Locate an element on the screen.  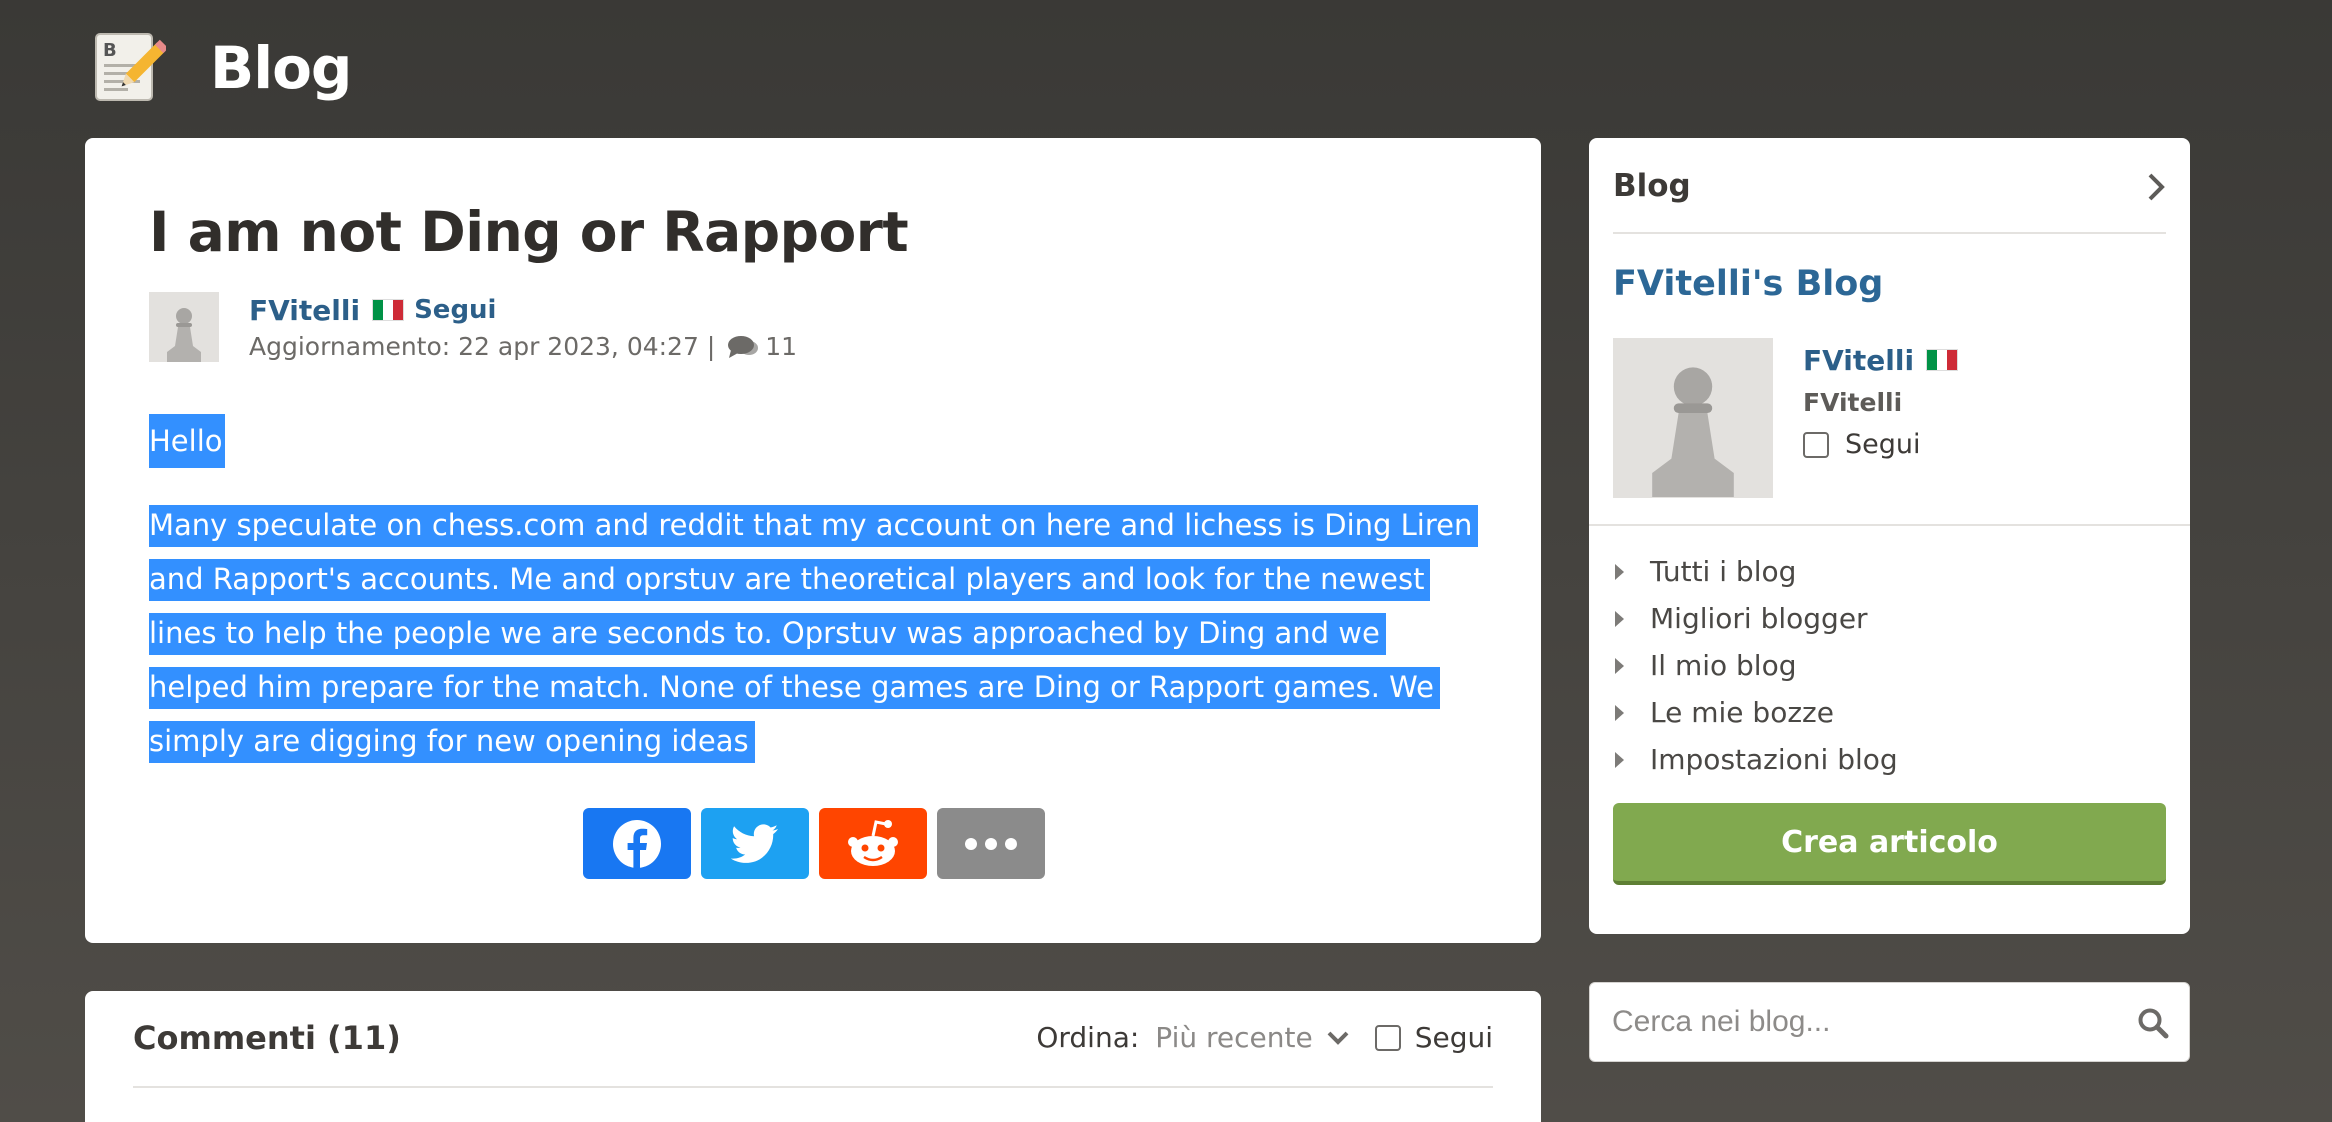
chevron-down-icon is located at coordinates (1338, 1038).